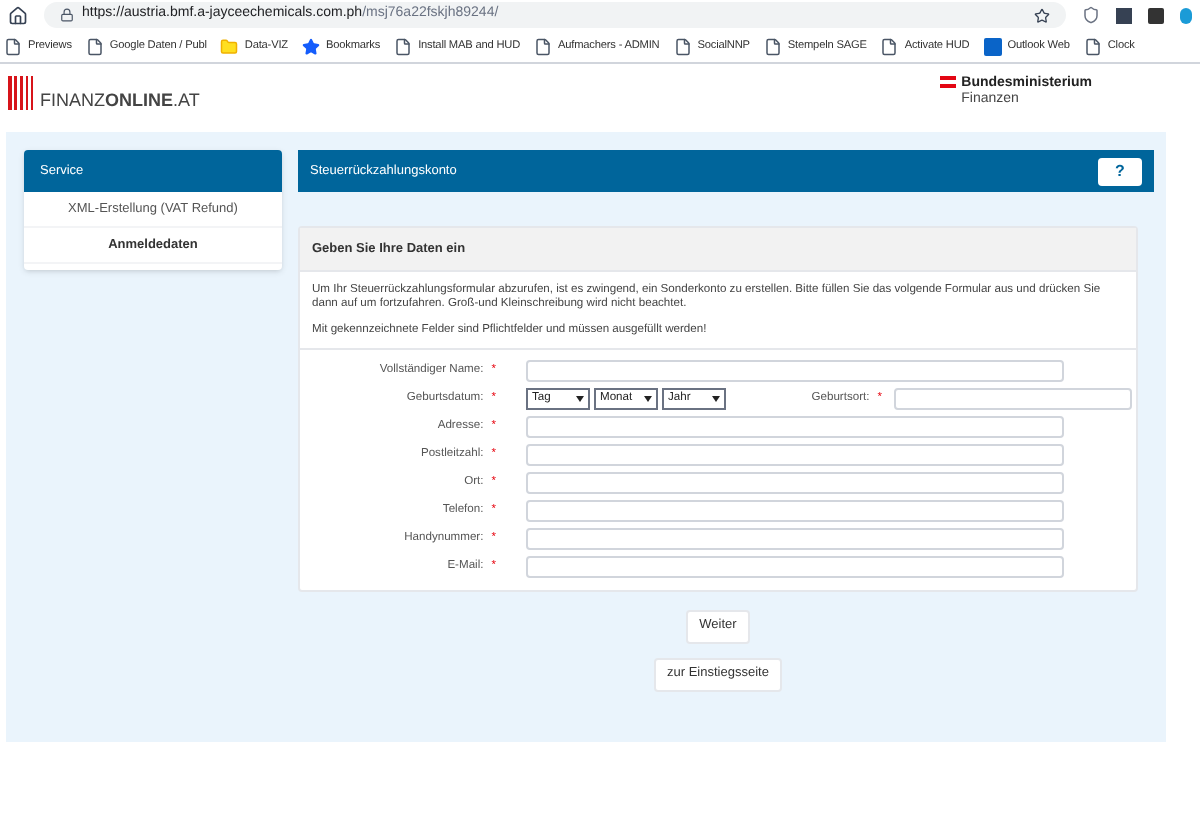  Describe the element at coordinates (18, 15) in the screenshot. I see `home-icon` at that location.